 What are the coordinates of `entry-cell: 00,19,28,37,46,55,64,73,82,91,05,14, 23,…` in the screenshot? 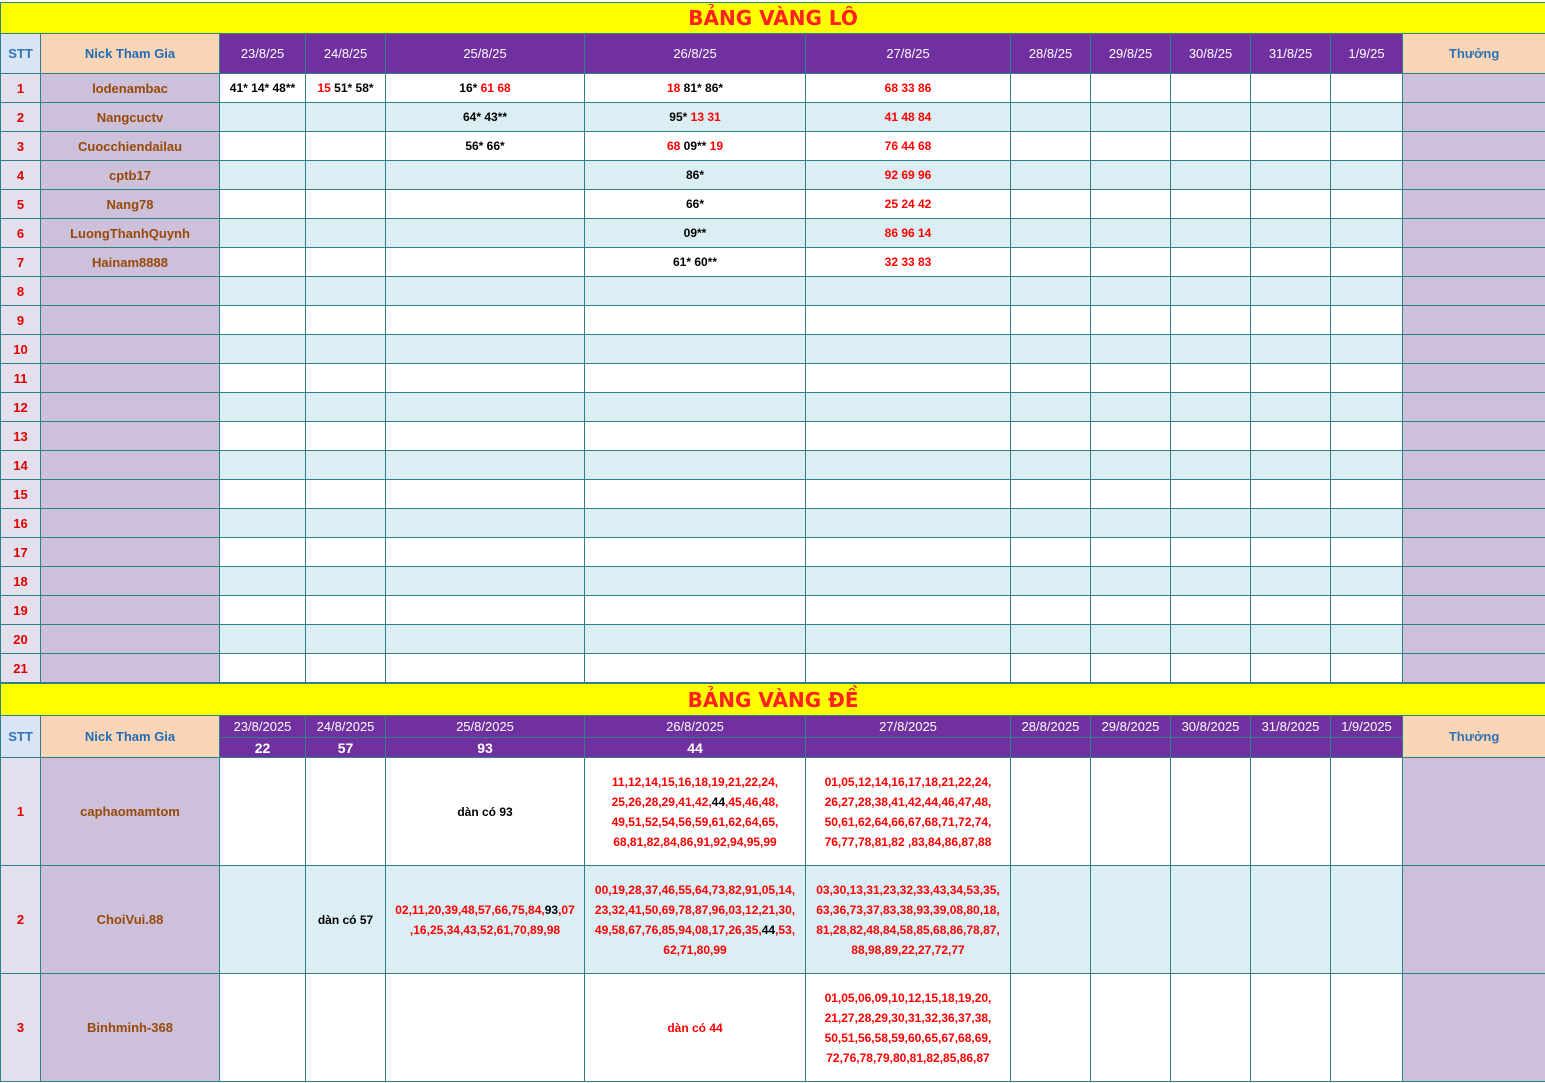 It's located at (695, 919).